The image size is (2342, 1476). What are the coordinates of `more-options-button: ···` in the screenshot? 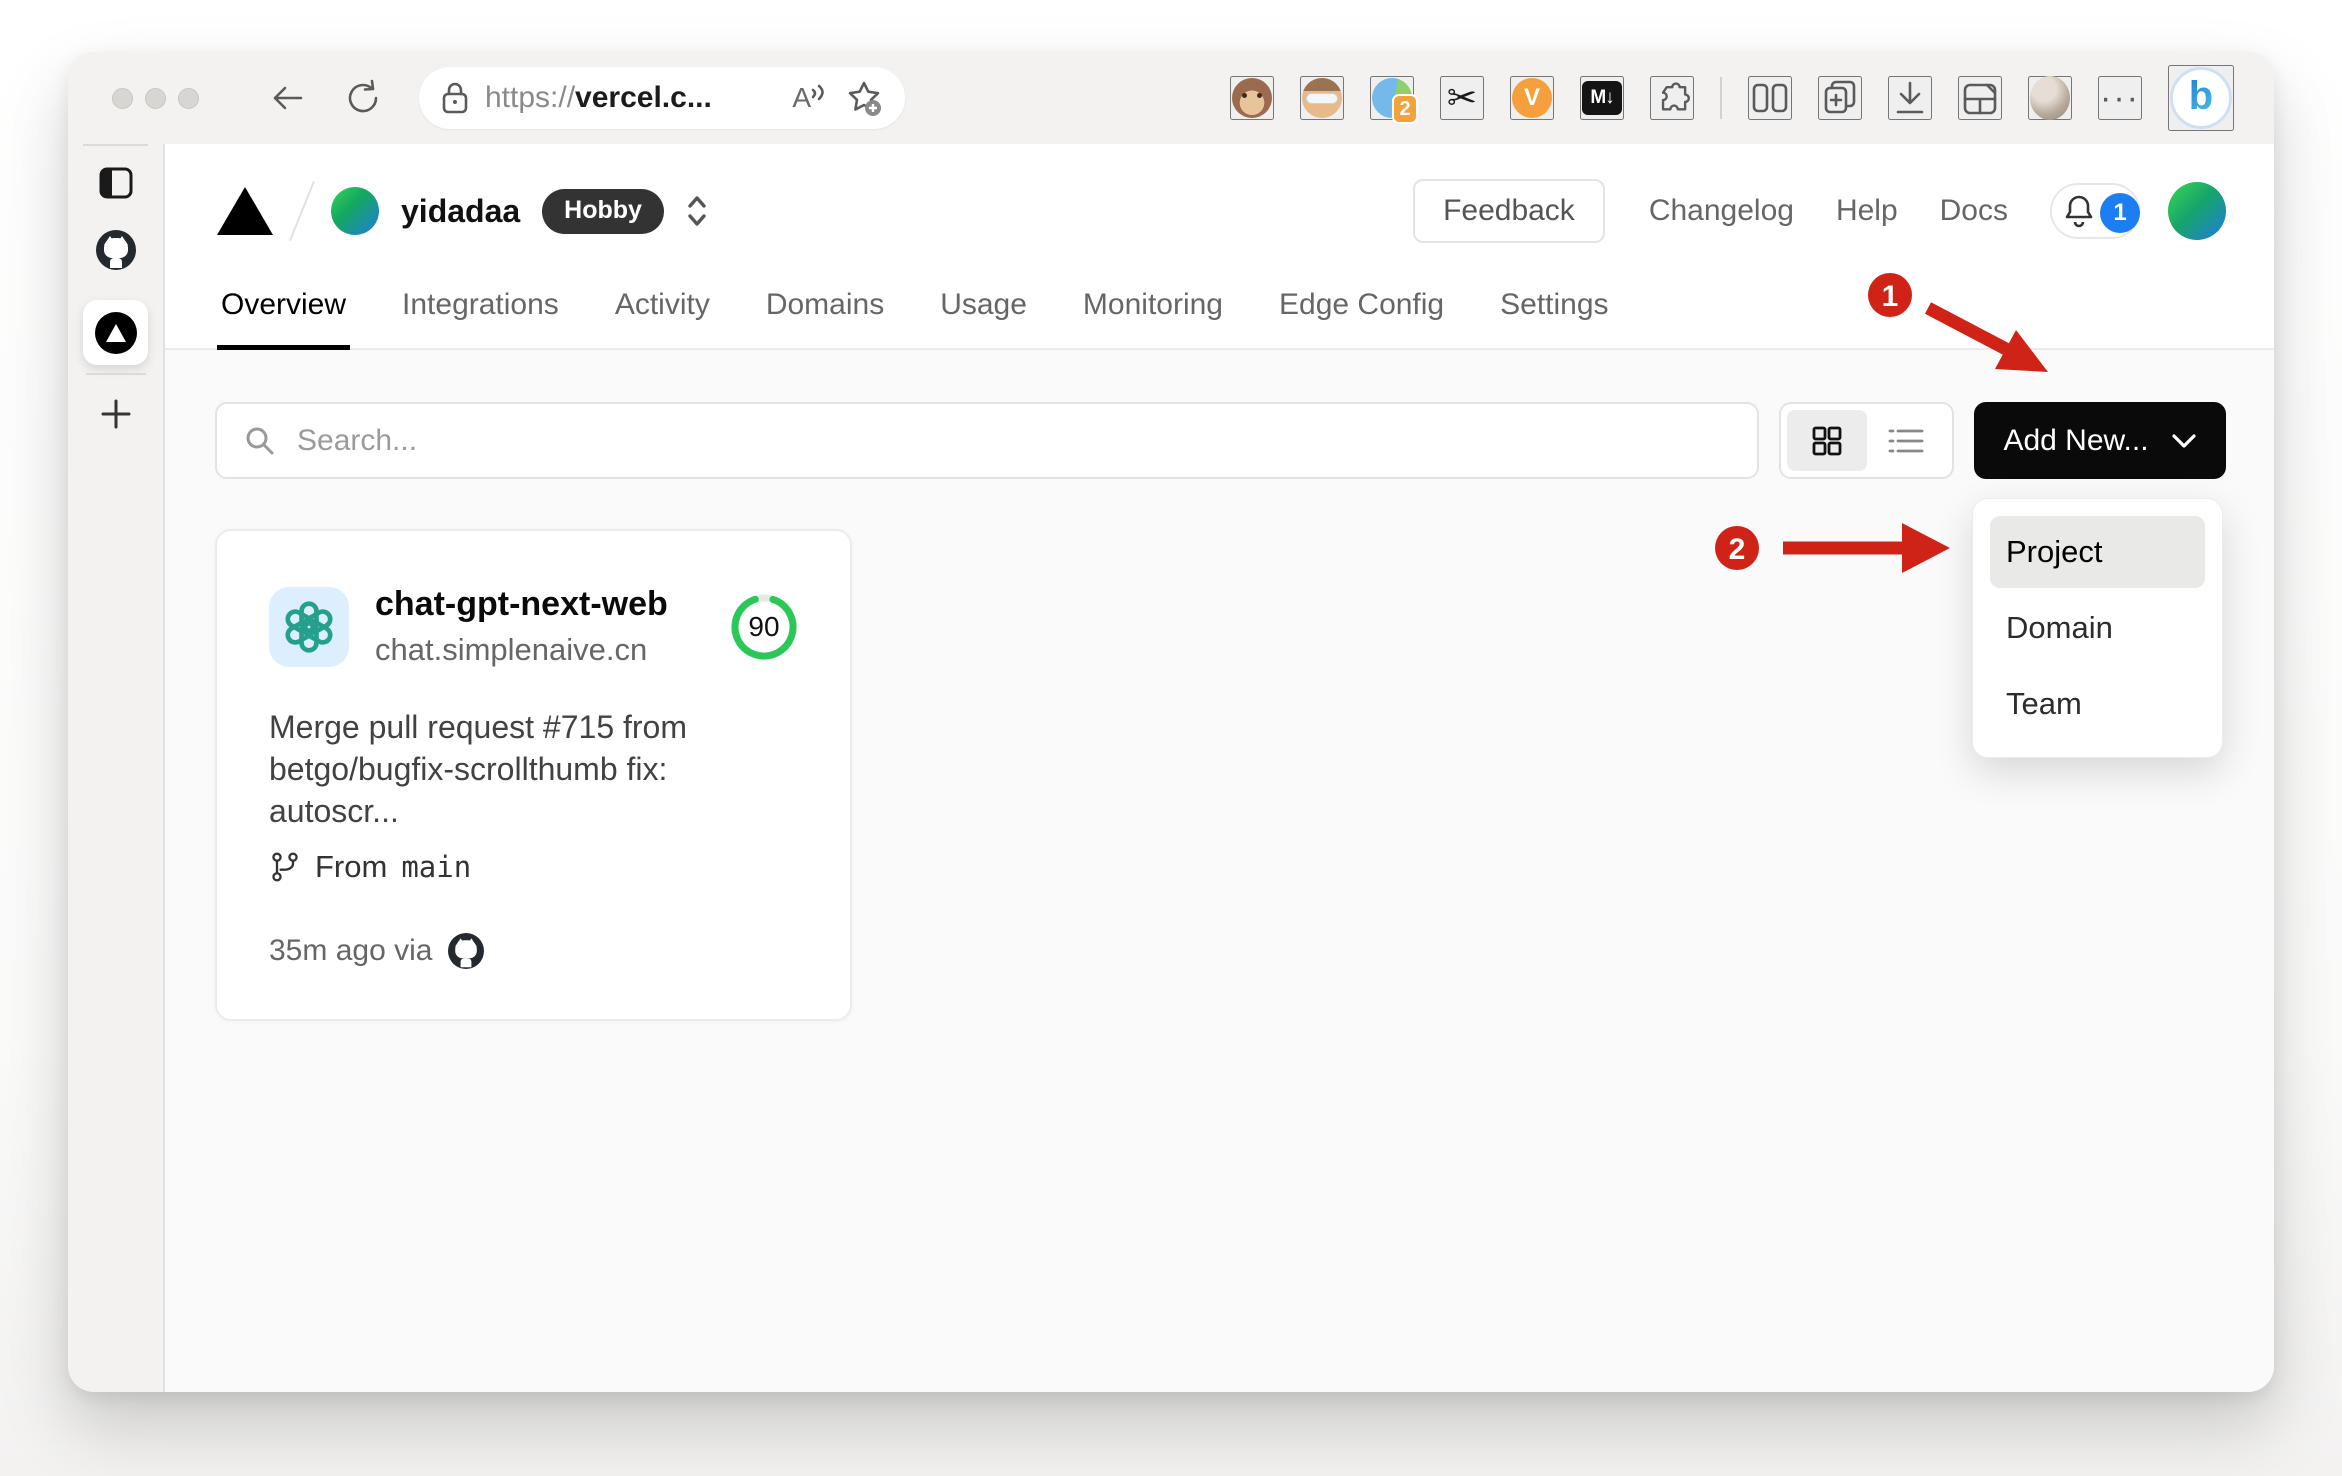 It's located at (2120, 98).